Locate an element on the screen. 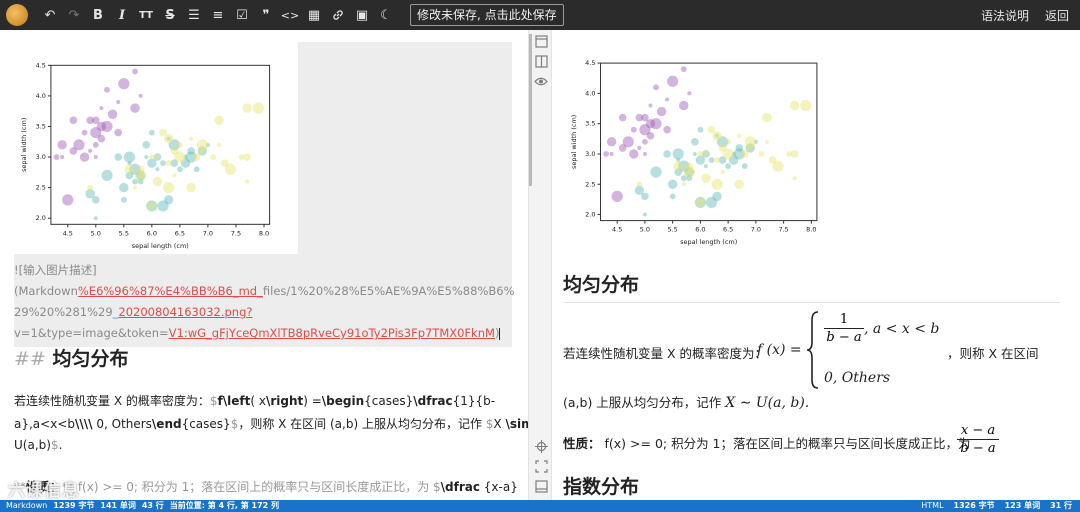  task-list-icon: ☑ is located at coordinates (242, 15).